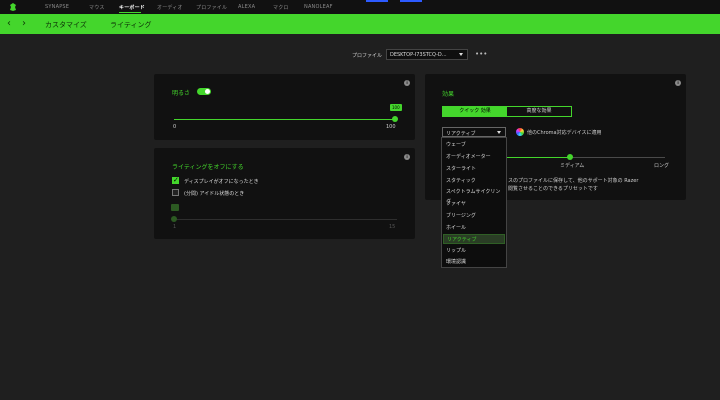 This screenshot has width=720, height=400. What do you see at coordinates (520, 132) in the screenshot?
I see `chroma-icon` at bounding box center [520, 132].